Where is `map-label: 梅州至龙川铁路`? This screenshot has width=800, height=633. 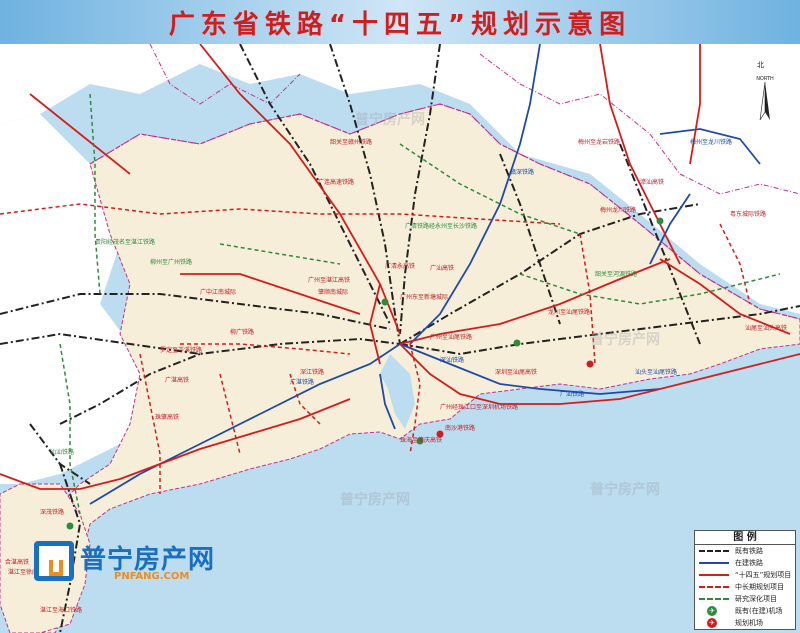
map-label: 梅州至龙川铁路 is located at coordinates (711, 142).